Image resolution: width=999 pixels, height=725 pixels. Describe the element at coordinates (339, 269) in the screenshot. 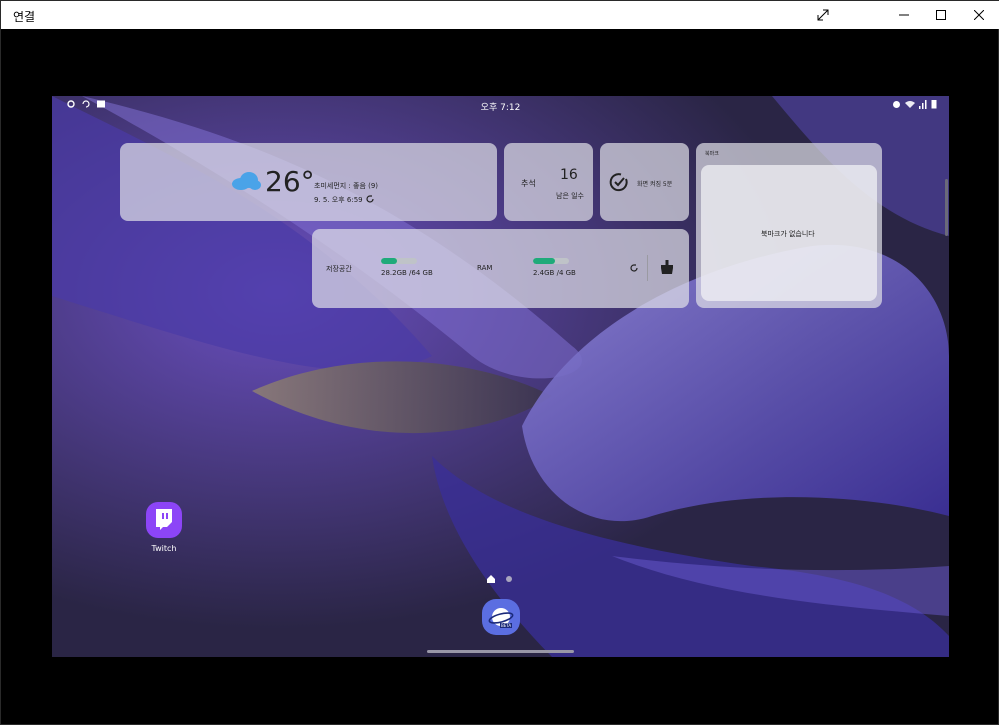

I see `storage-label: 저장공간` at that location.